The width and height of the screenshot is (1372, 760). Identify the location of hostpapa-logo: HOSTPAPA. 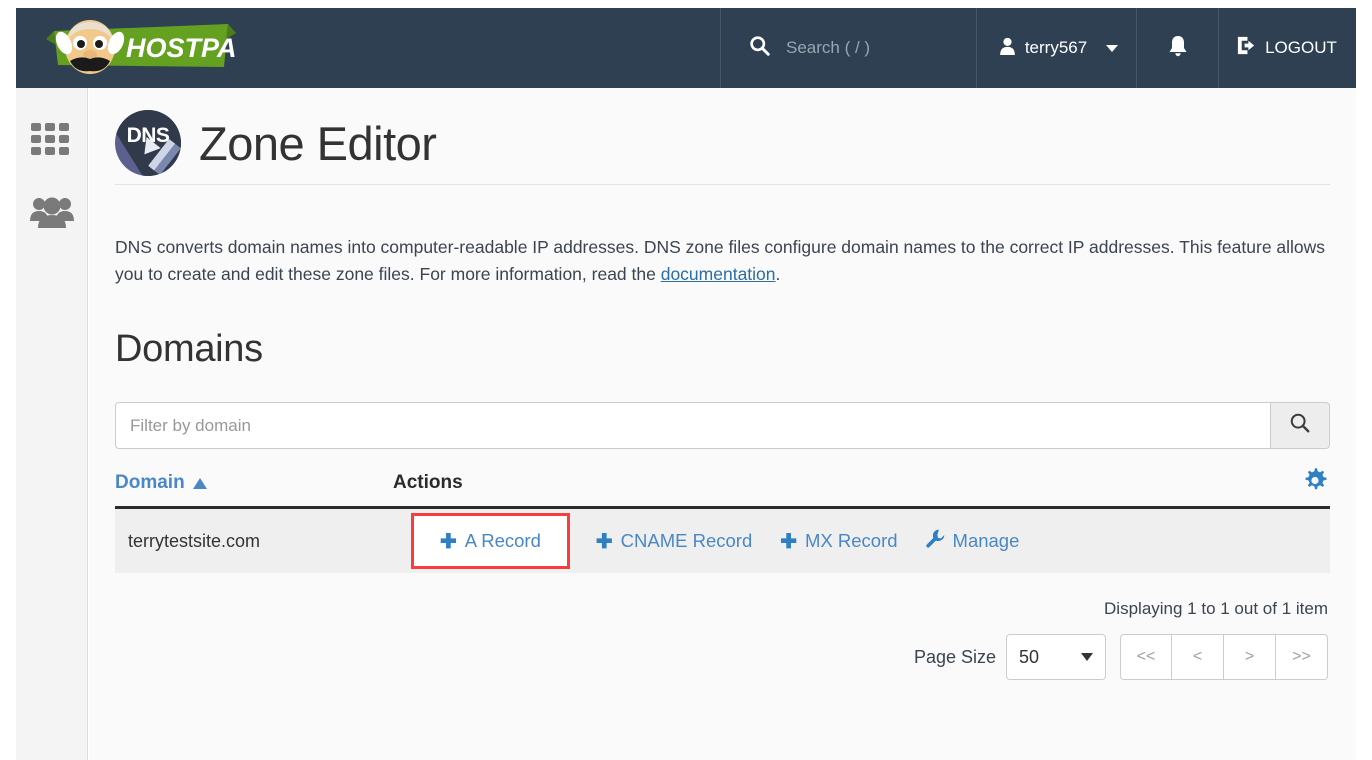
(159, 48).